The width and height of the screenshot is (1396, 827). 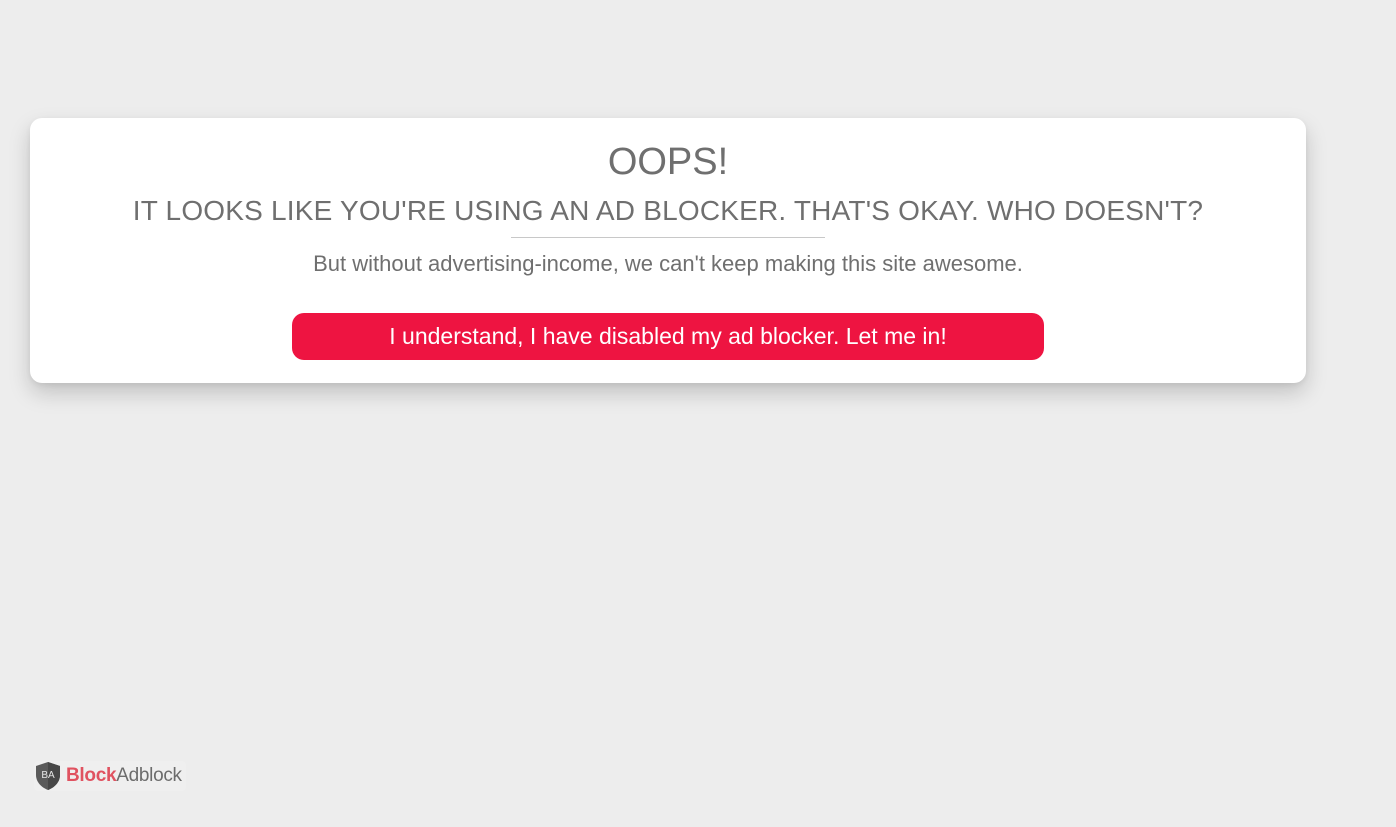 I want to click on logo-initials: BA, so click(x=48, y=775).